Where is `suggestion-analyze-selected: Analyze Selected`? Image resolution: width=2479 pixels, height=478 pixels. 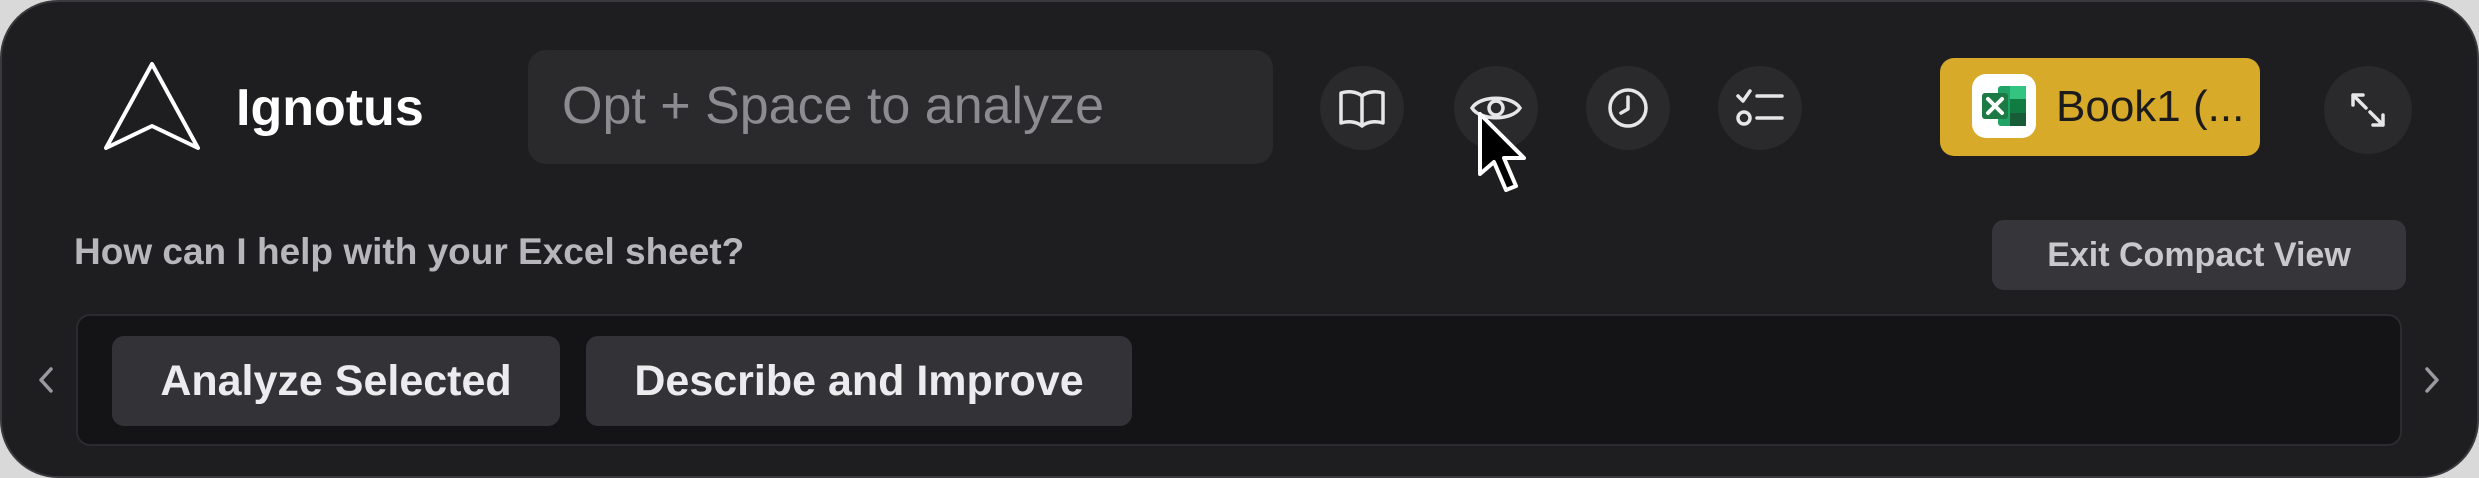 suggestion-analyze-selected: Analyze Selected is located at coordinates (336, 381).